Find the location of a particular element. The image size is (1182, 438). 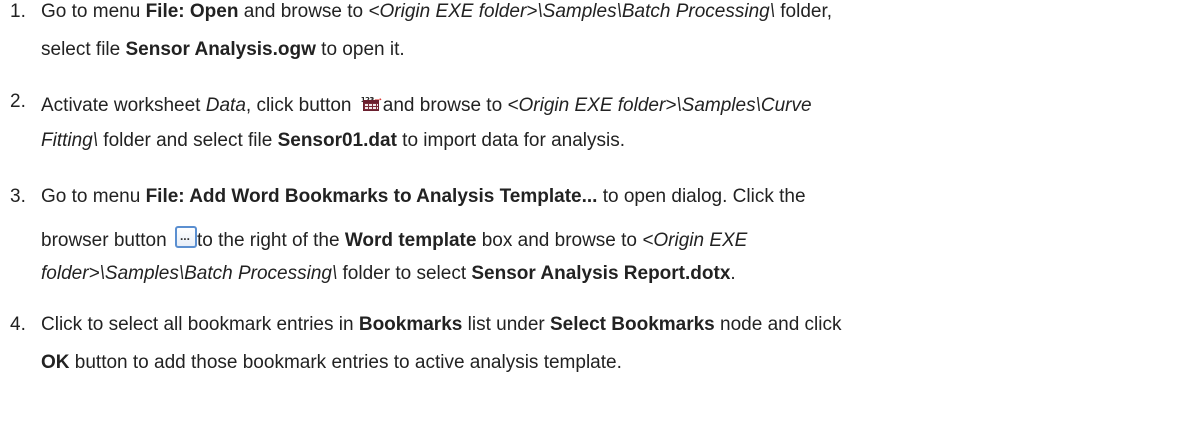

step-text: box and browse to is located at coordinates (559, 240).